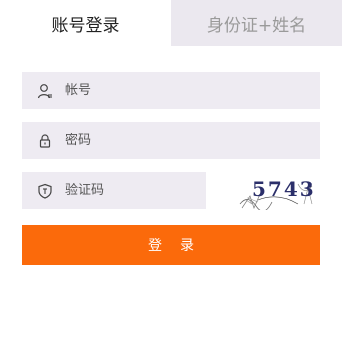 This screenshot has height=339, width=342. I want to click on login-button: 登录, so click(171, 245).